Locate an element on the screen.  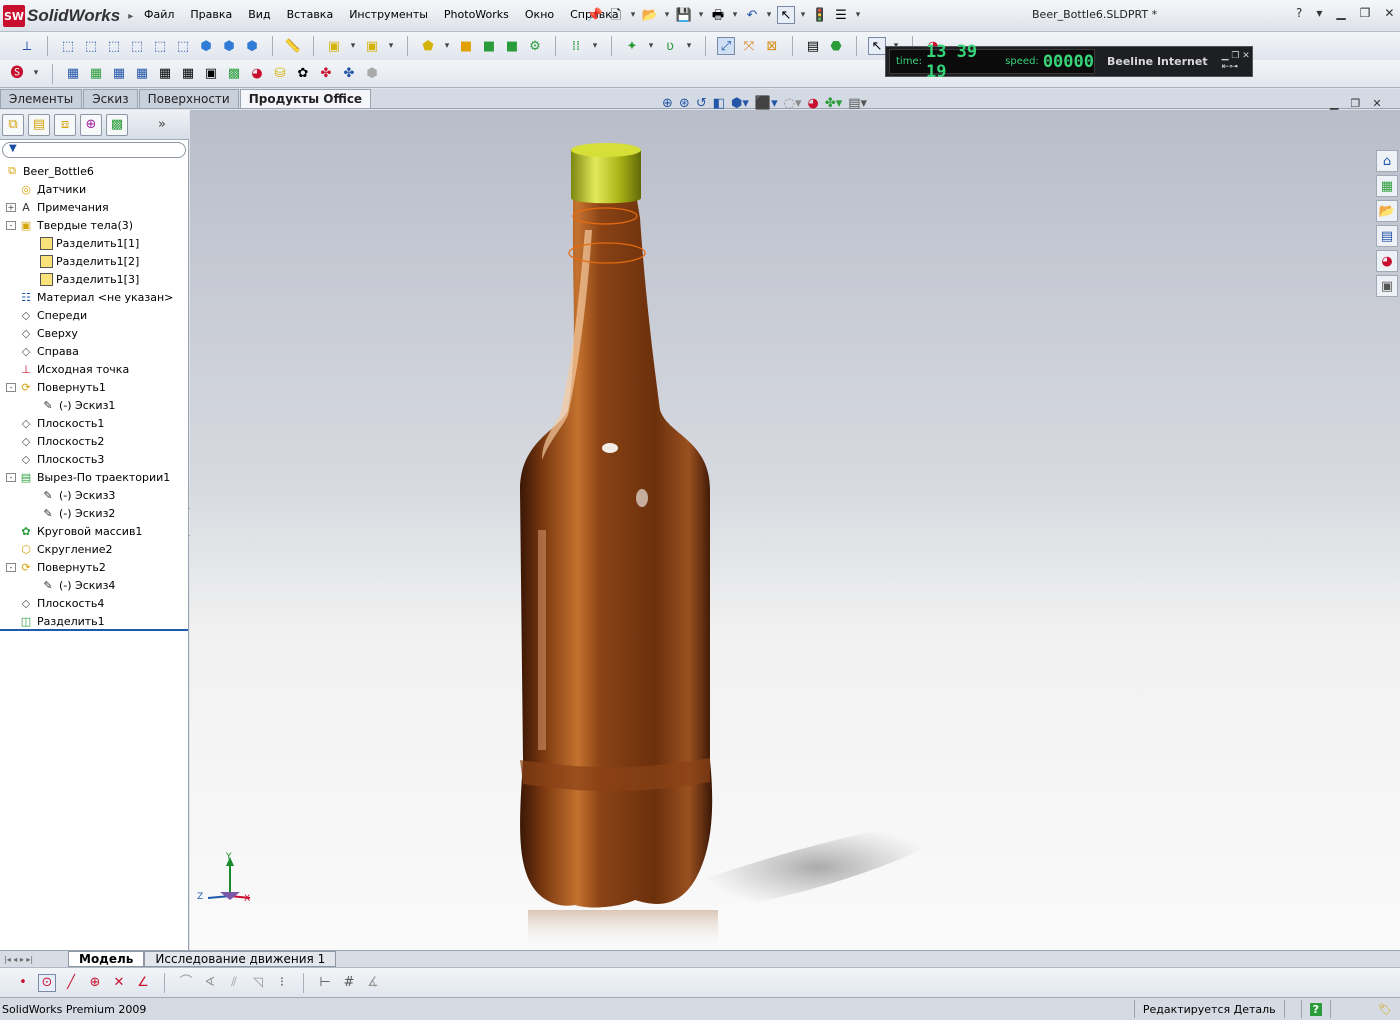
mirror-icon: ⁝ is located at coordinates (282, 983).